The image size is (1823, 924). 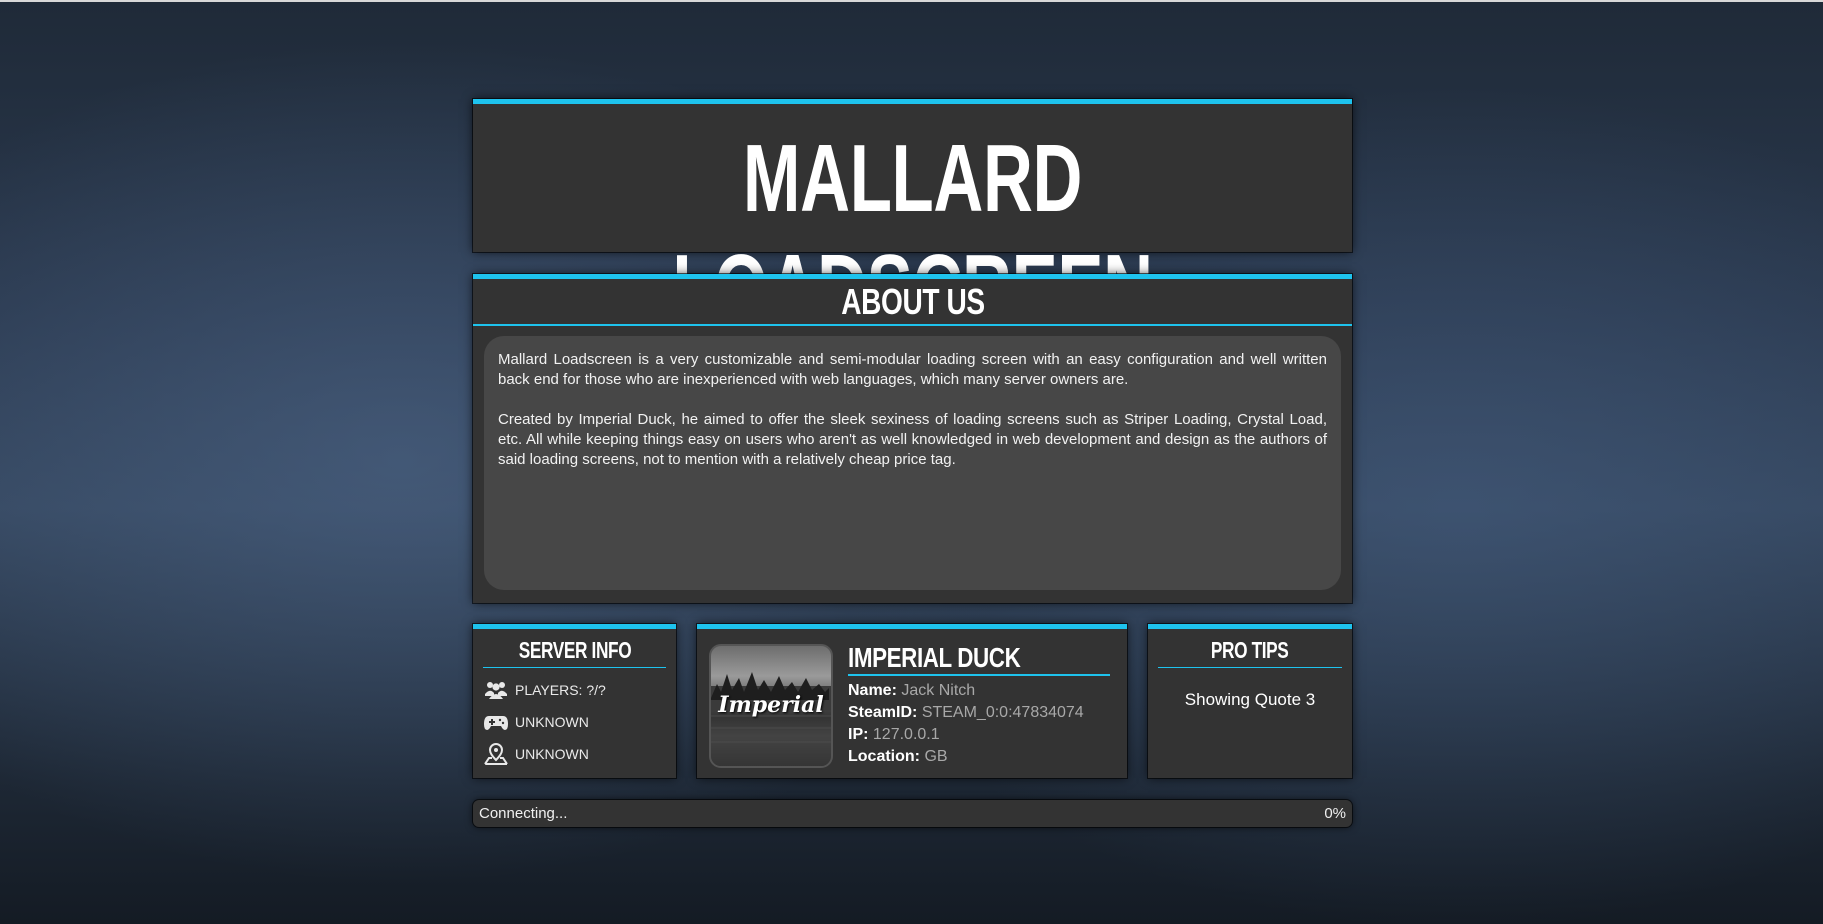 I want to click on profile-label: Name:, so click(x=872, y=690).